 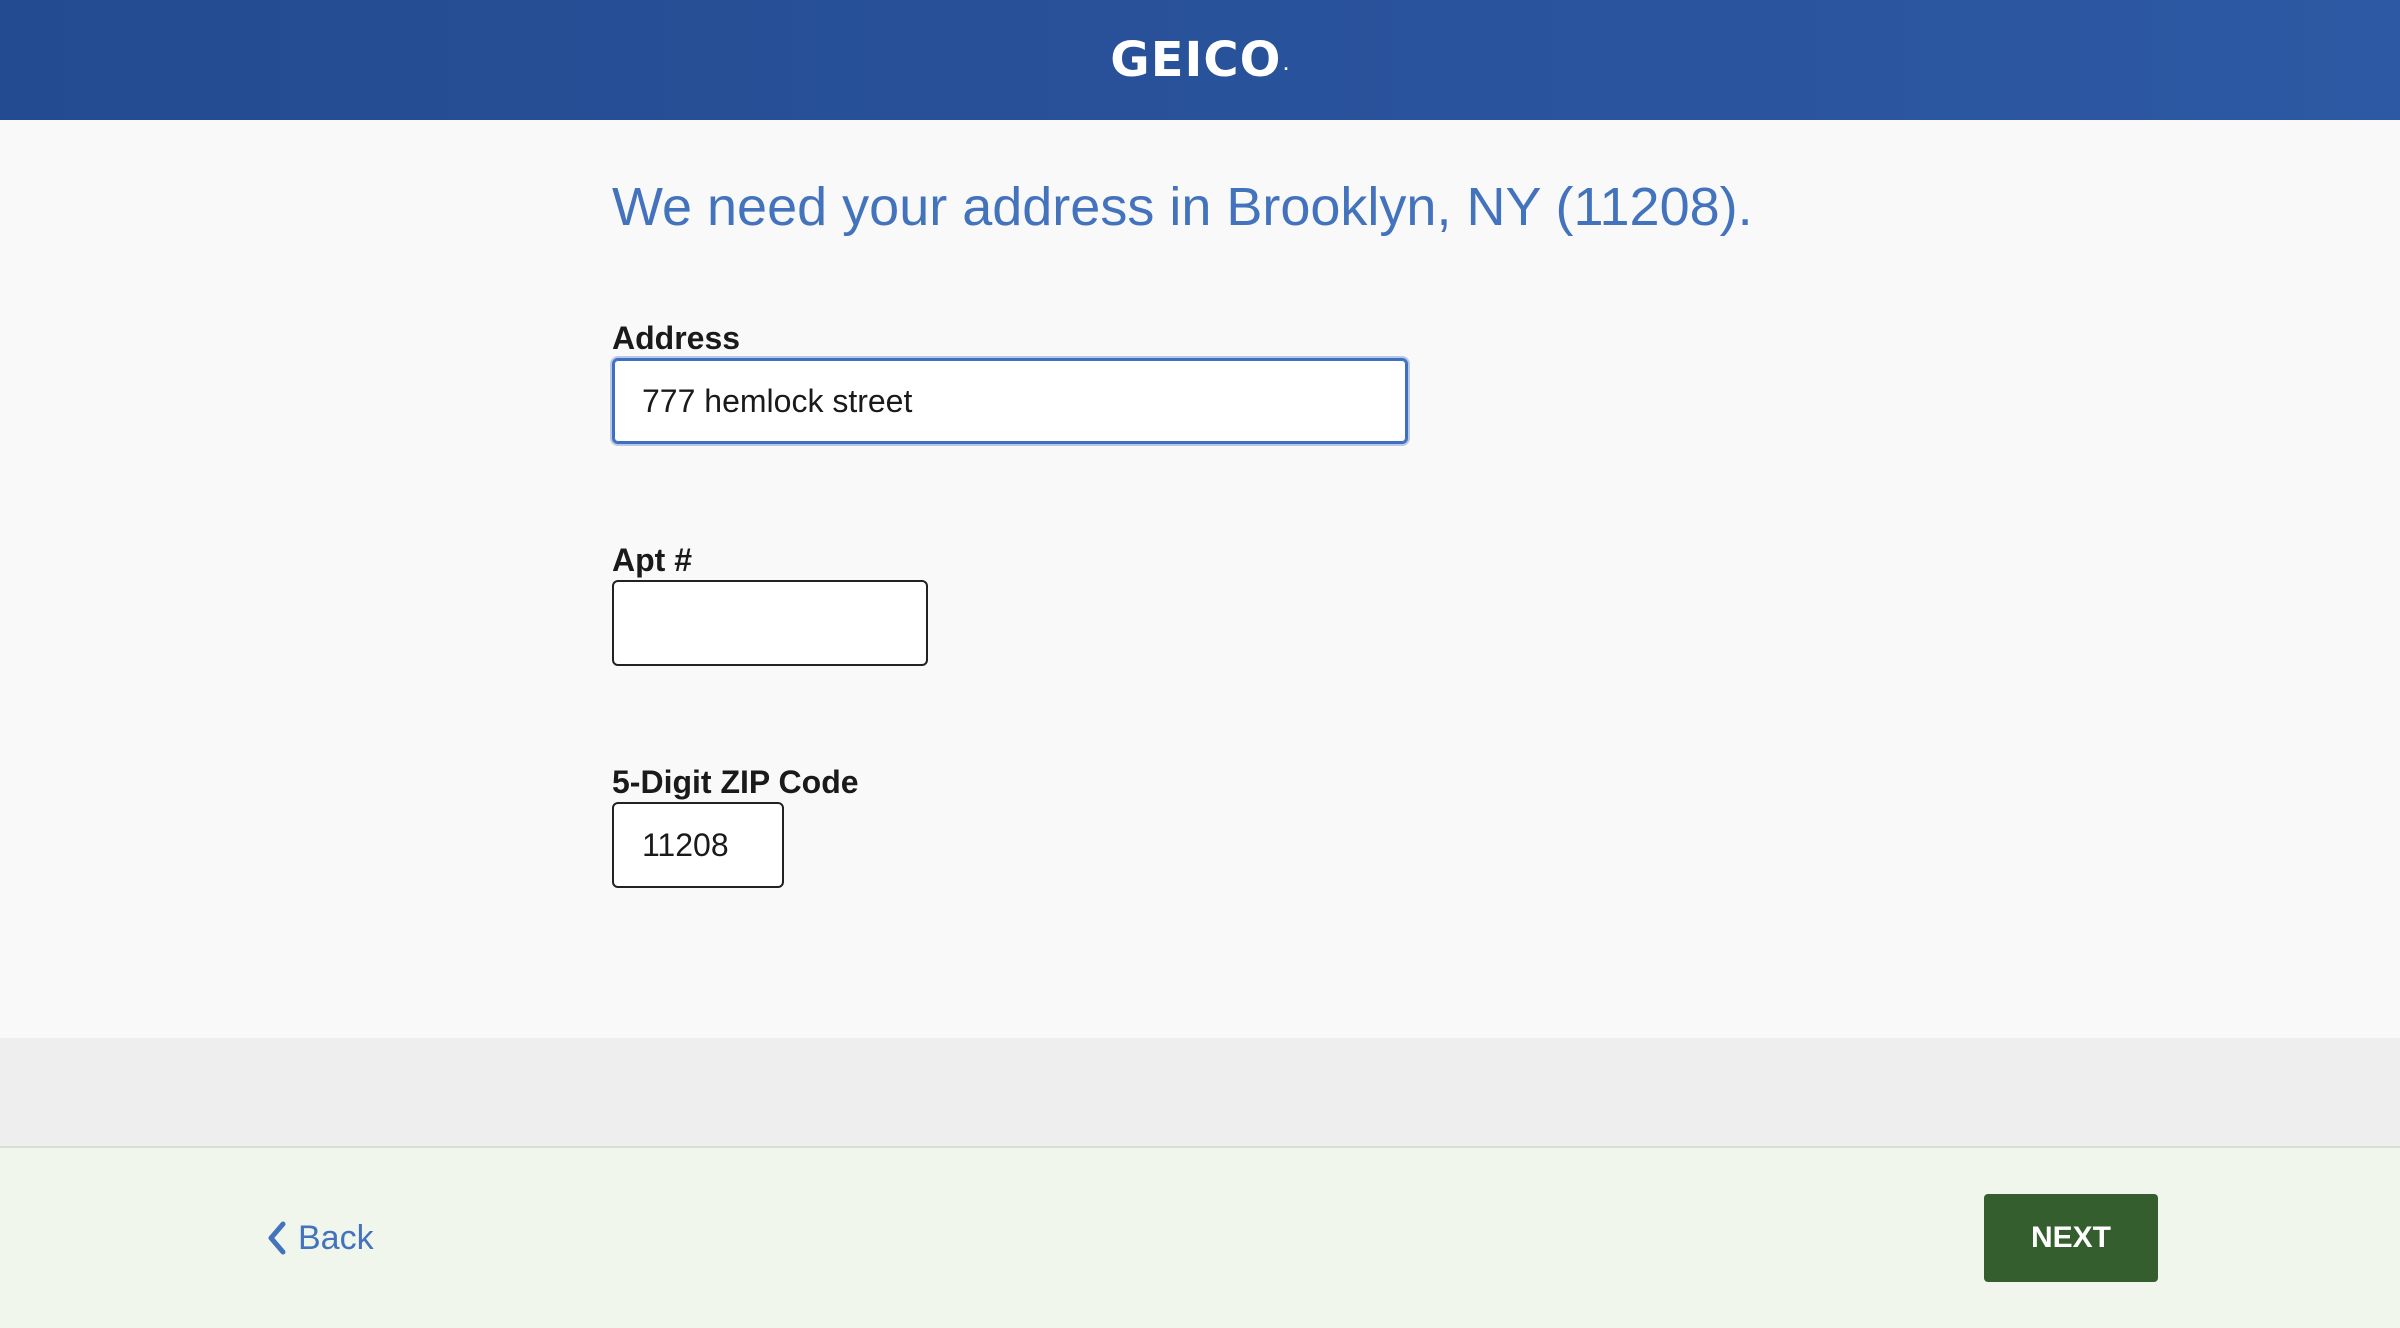 I want to click on geico-logo: GEICO., so click(x=1200, y=60).